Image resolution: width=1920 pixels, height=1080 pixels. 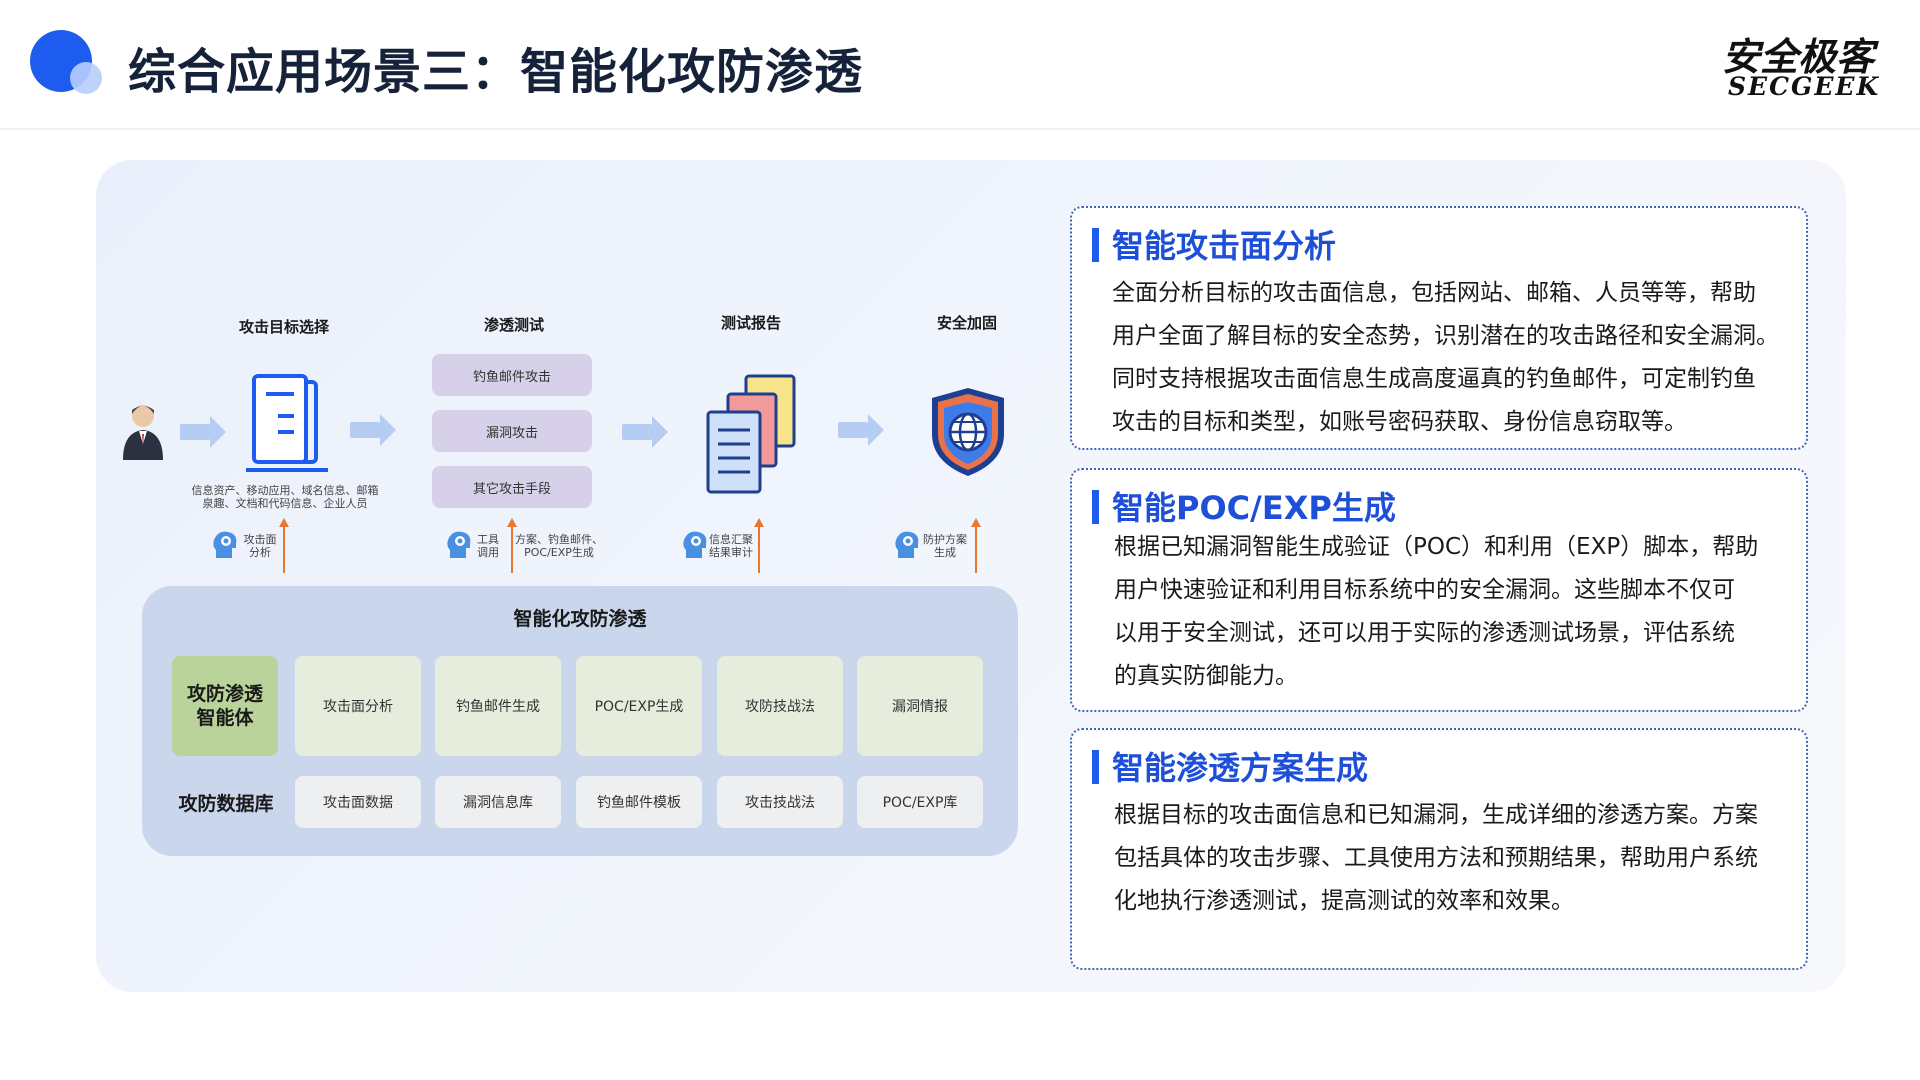 I want to click on attack-method-other: 其它攻击手段, so click(x=512, y=487).